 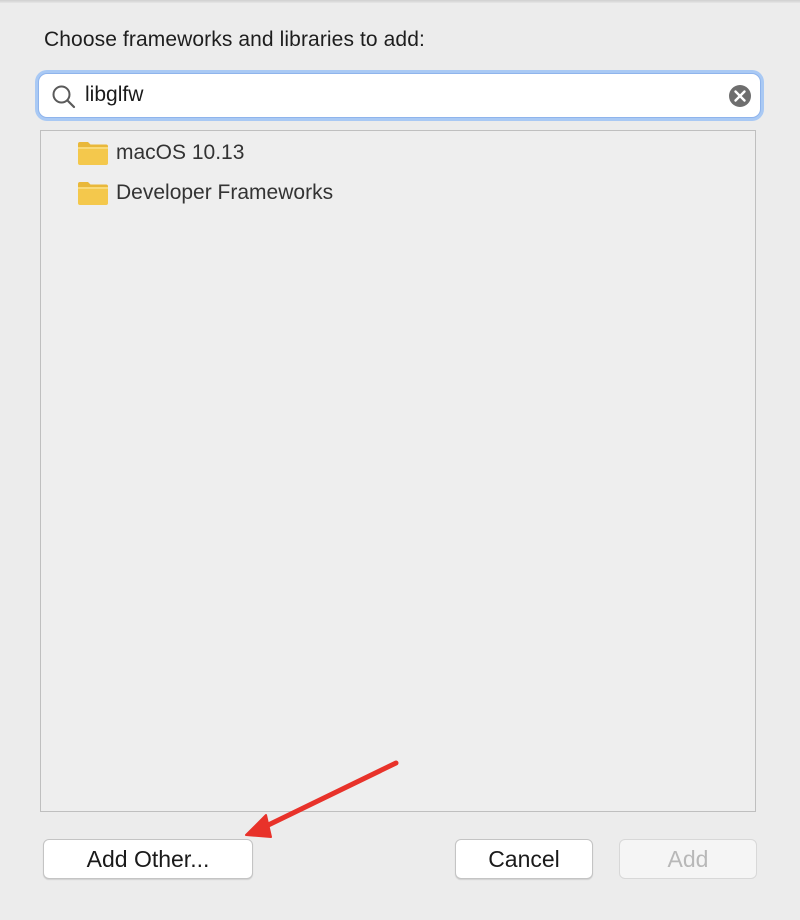 What do you see at coordinates (524, 859) in the screenshot?
I see `cancel-button: Cancel` at bounding box center [524, 859].